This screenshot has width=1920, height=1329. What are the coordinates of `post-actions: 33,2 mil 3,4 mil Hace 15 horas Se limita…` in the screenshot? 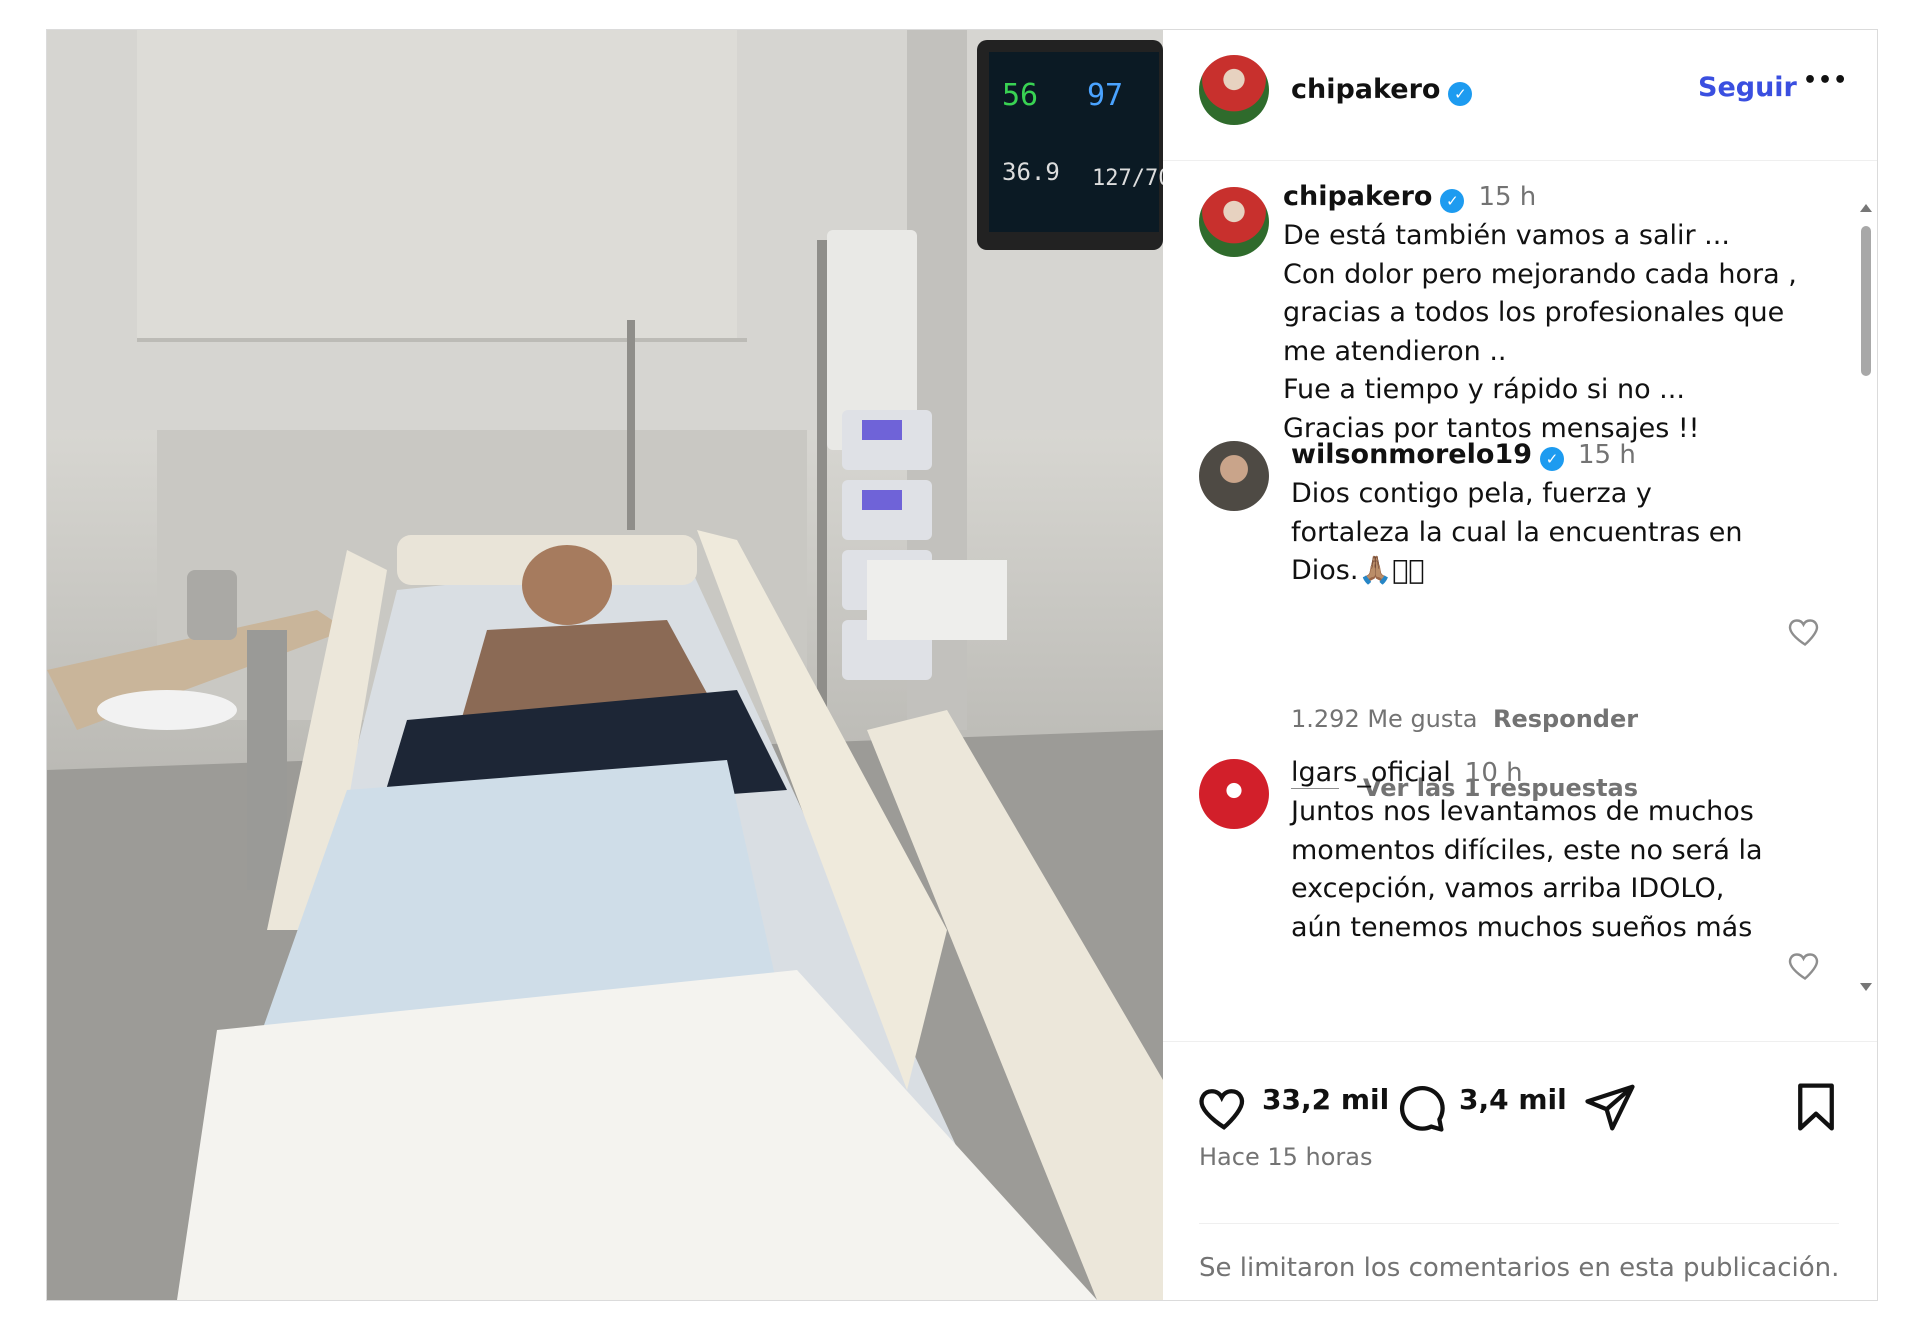 It's located at (1520, 1171).